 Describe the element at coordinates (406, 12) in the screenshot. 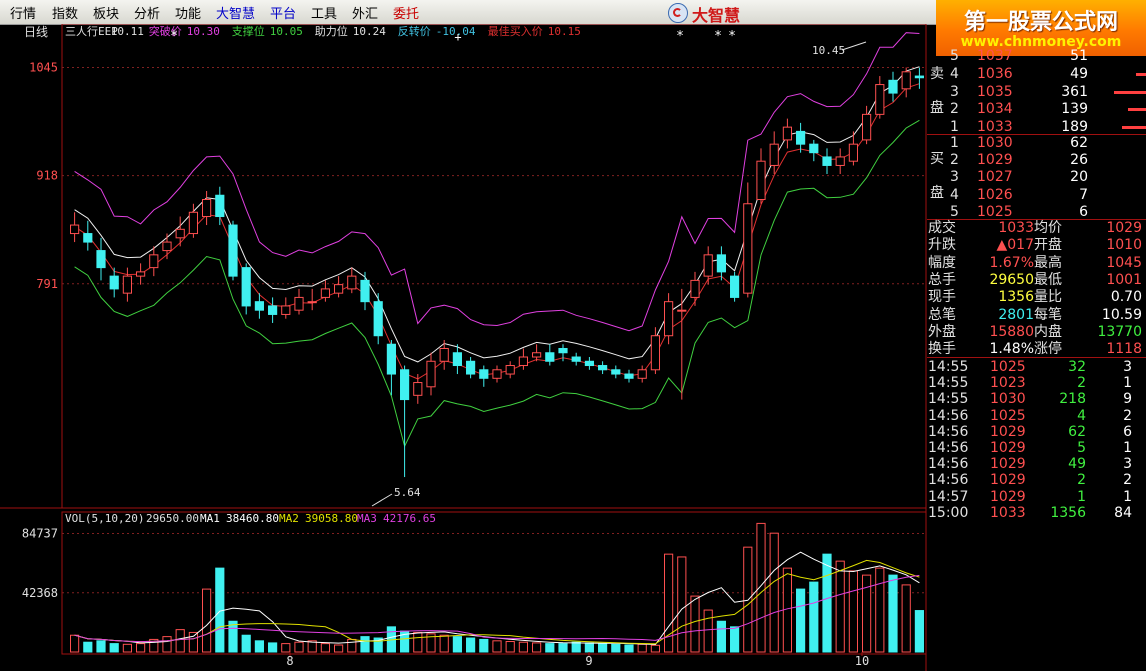

I see `menu-item-9: 委托` at that location.